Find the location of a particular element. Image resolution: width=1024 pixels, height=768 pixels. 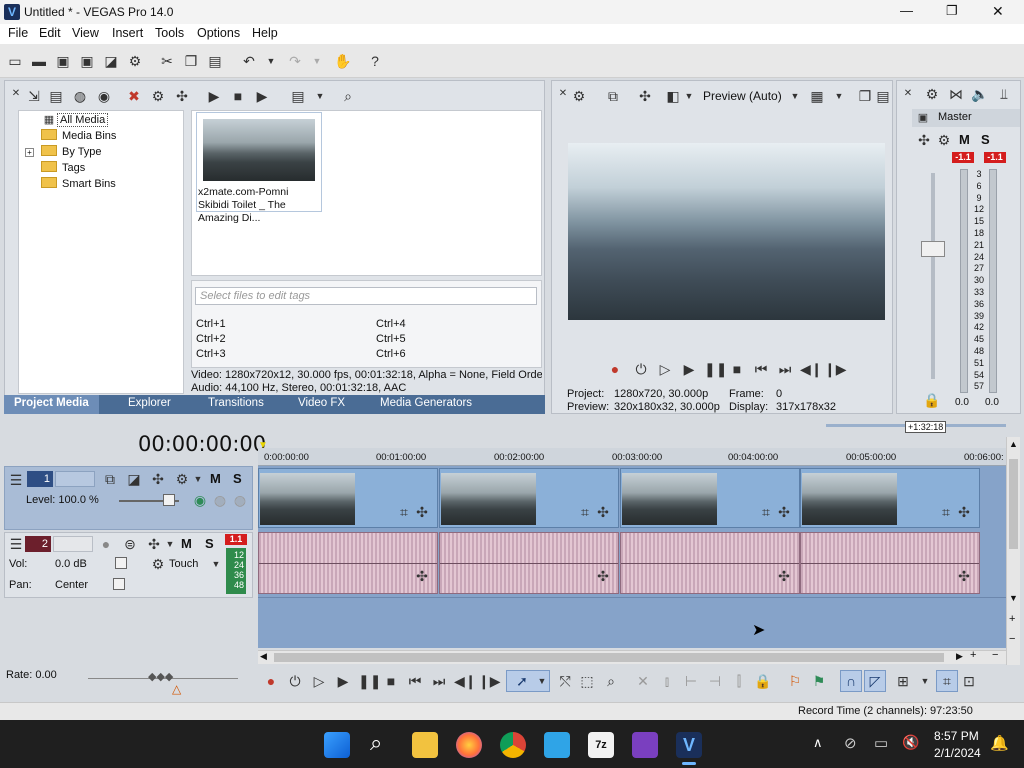

pan-slider-handle is located at coordinates (119, 584).